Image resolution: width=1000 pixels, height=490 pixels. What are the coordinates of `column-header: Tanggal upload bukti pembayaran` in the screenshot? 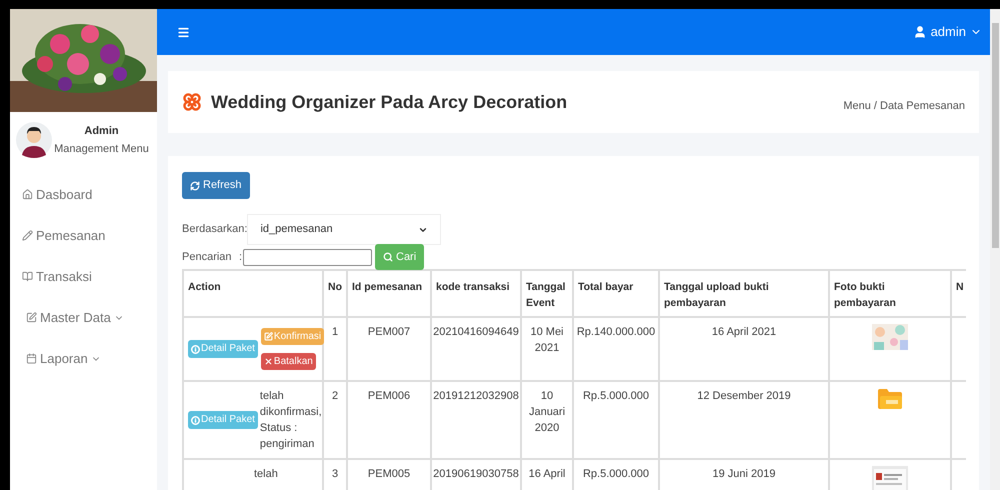 It's located at (744, 293).